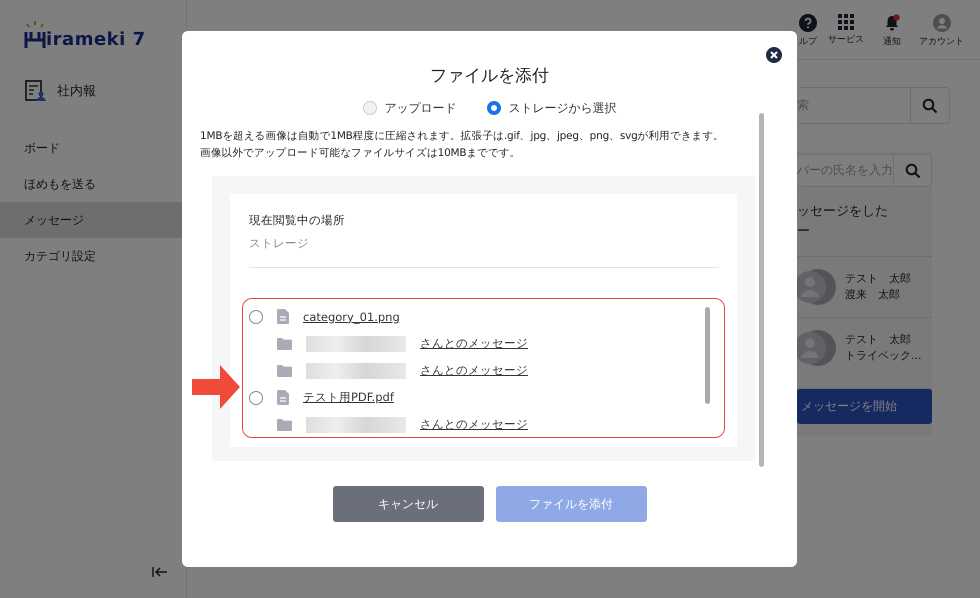 Image resolution: width=980 pixels, height=598 pixels. I want to click on sidebar-item: カテゴリ設定, so click(93, 256).